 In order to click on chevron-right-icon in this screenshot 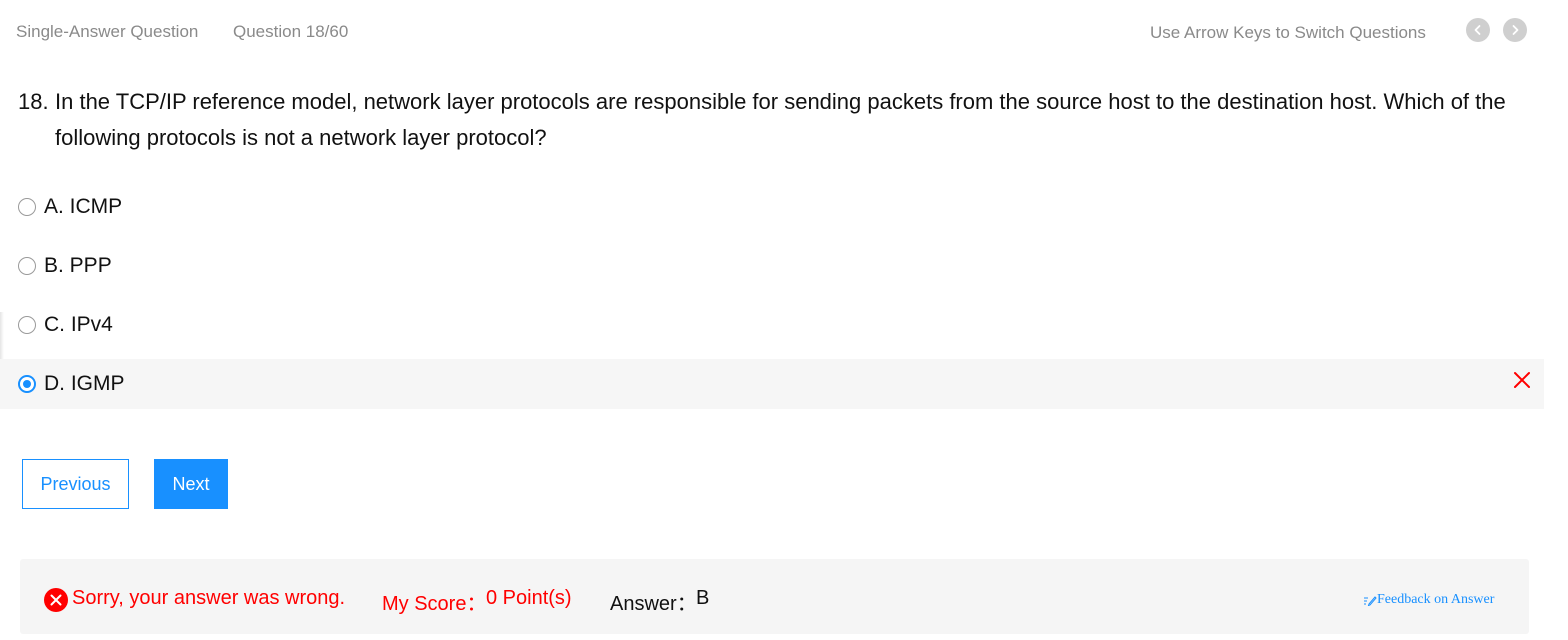, I will do `click(1515, 30)`.